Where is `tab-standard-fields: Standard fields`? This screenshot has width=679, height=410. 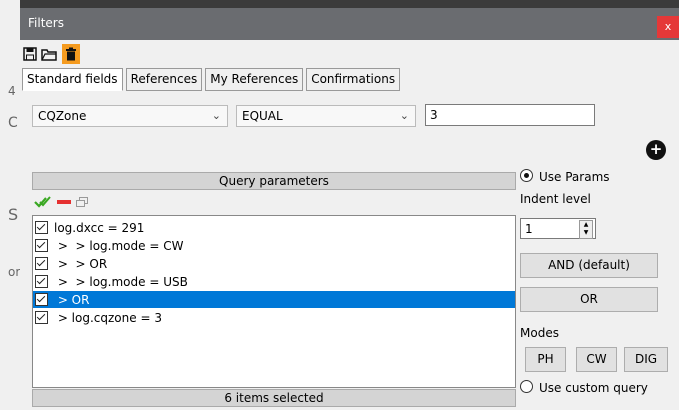
tab-standard-fields: Standard fields is located at coordinates (72, 79).